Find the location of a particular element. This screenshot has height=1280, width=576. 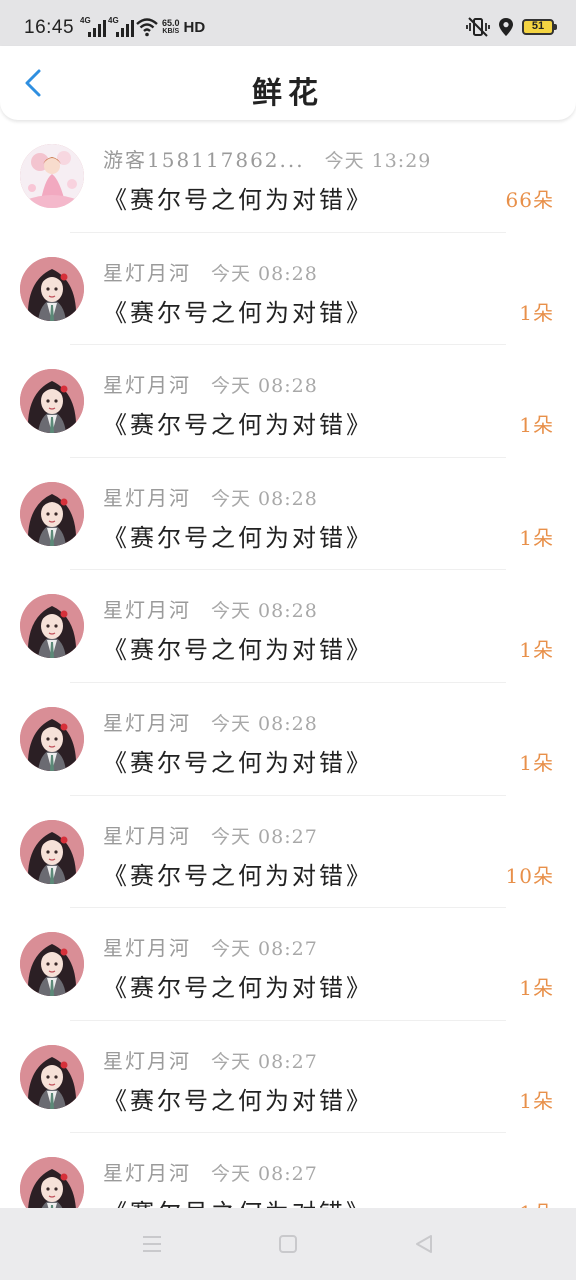

list-item: 星灯月河 今天 08:27 《赛尔号之何为对错》 10朵 is located at coordinates (288, 852).